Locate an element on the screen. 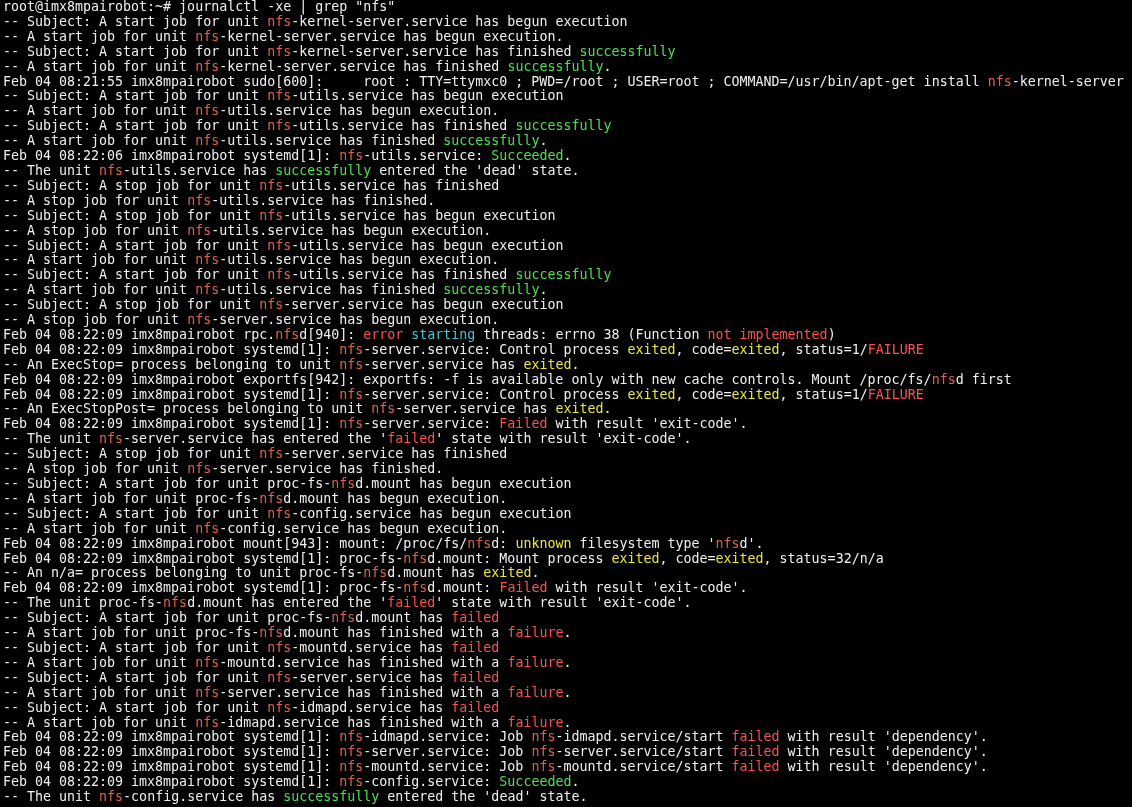  log-line: -- A start job for unit proc-fs-nfsd.mount has begun execution. is located at coordinates (255, 499).